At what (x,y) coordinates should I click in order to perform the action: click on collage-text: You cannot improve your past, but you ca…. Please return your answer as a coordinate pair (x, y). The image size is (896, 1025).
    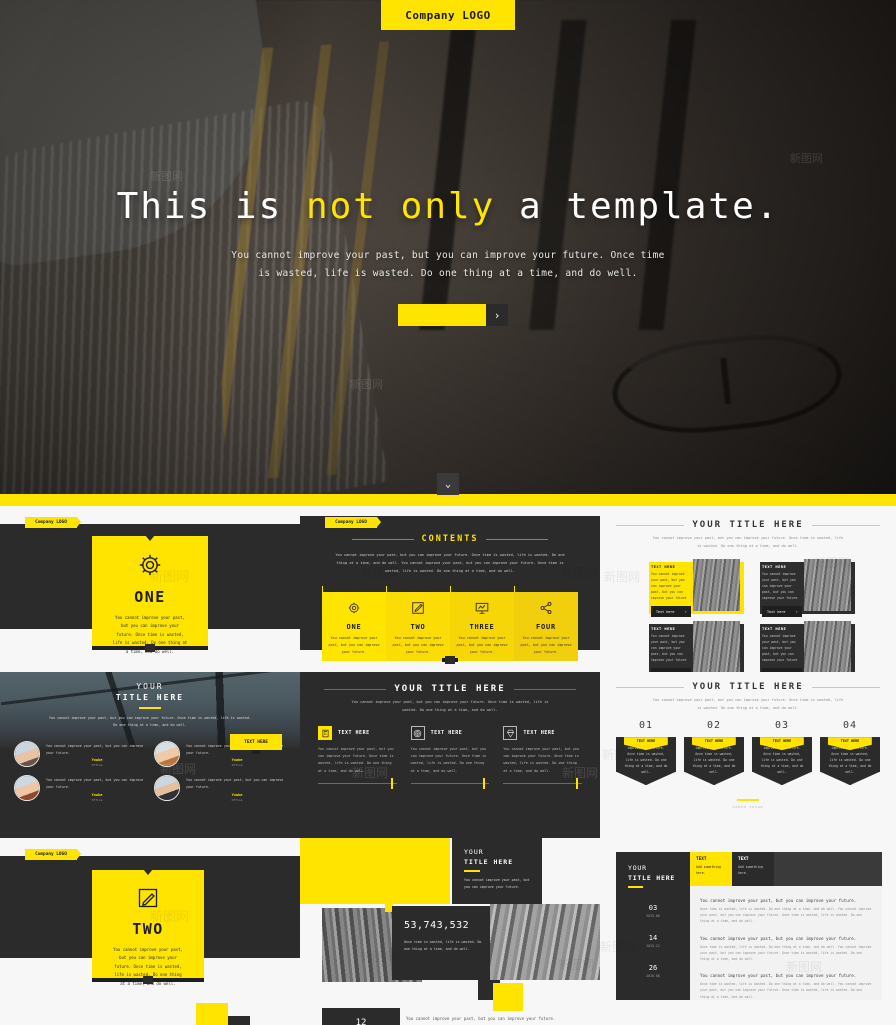
    Looking at the image, I should click on (497, 883).